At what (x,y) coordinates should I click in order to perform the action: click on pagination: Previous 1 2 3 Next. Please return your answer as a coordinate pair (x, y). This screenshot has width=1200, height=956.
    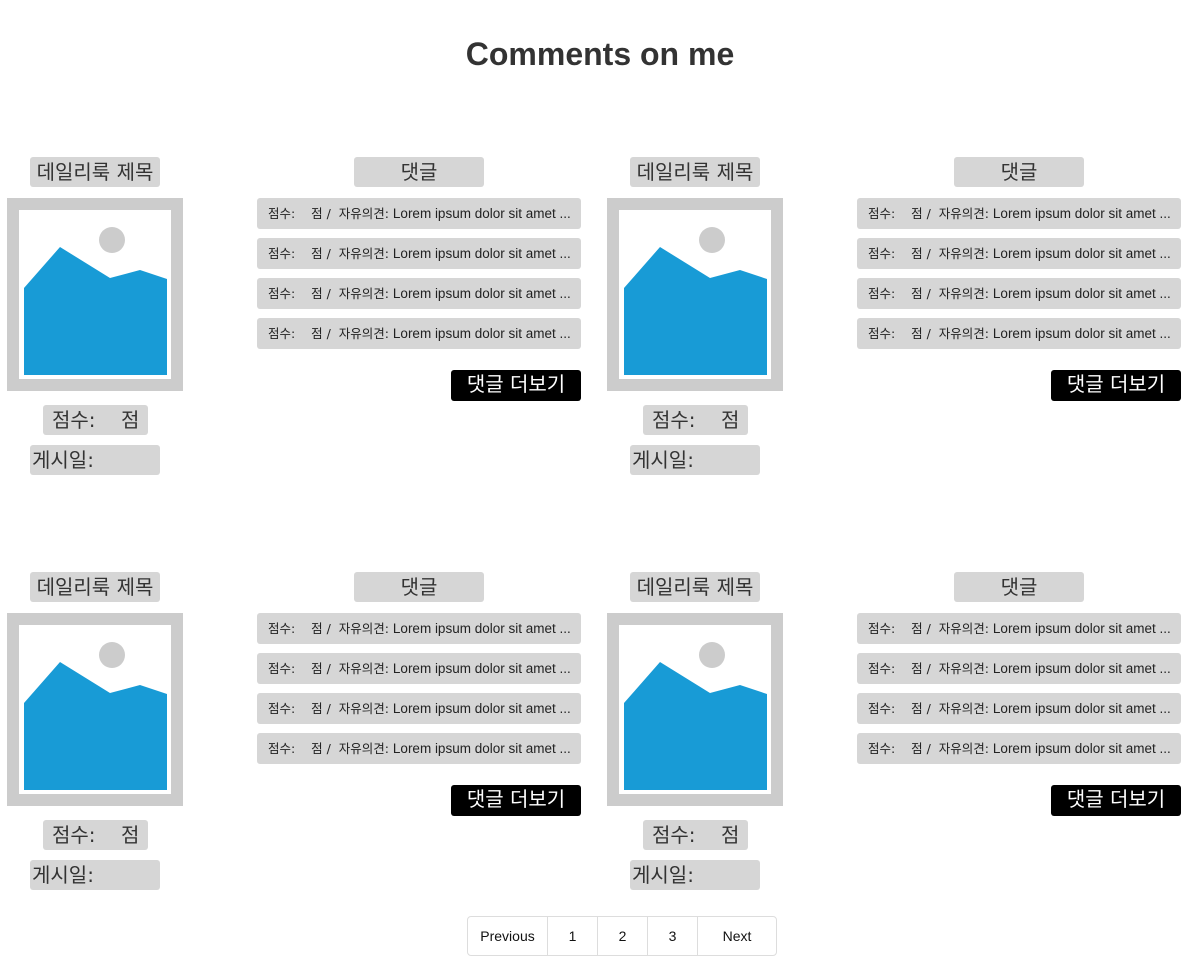
    Looking at the image, I should click on (622, 936).